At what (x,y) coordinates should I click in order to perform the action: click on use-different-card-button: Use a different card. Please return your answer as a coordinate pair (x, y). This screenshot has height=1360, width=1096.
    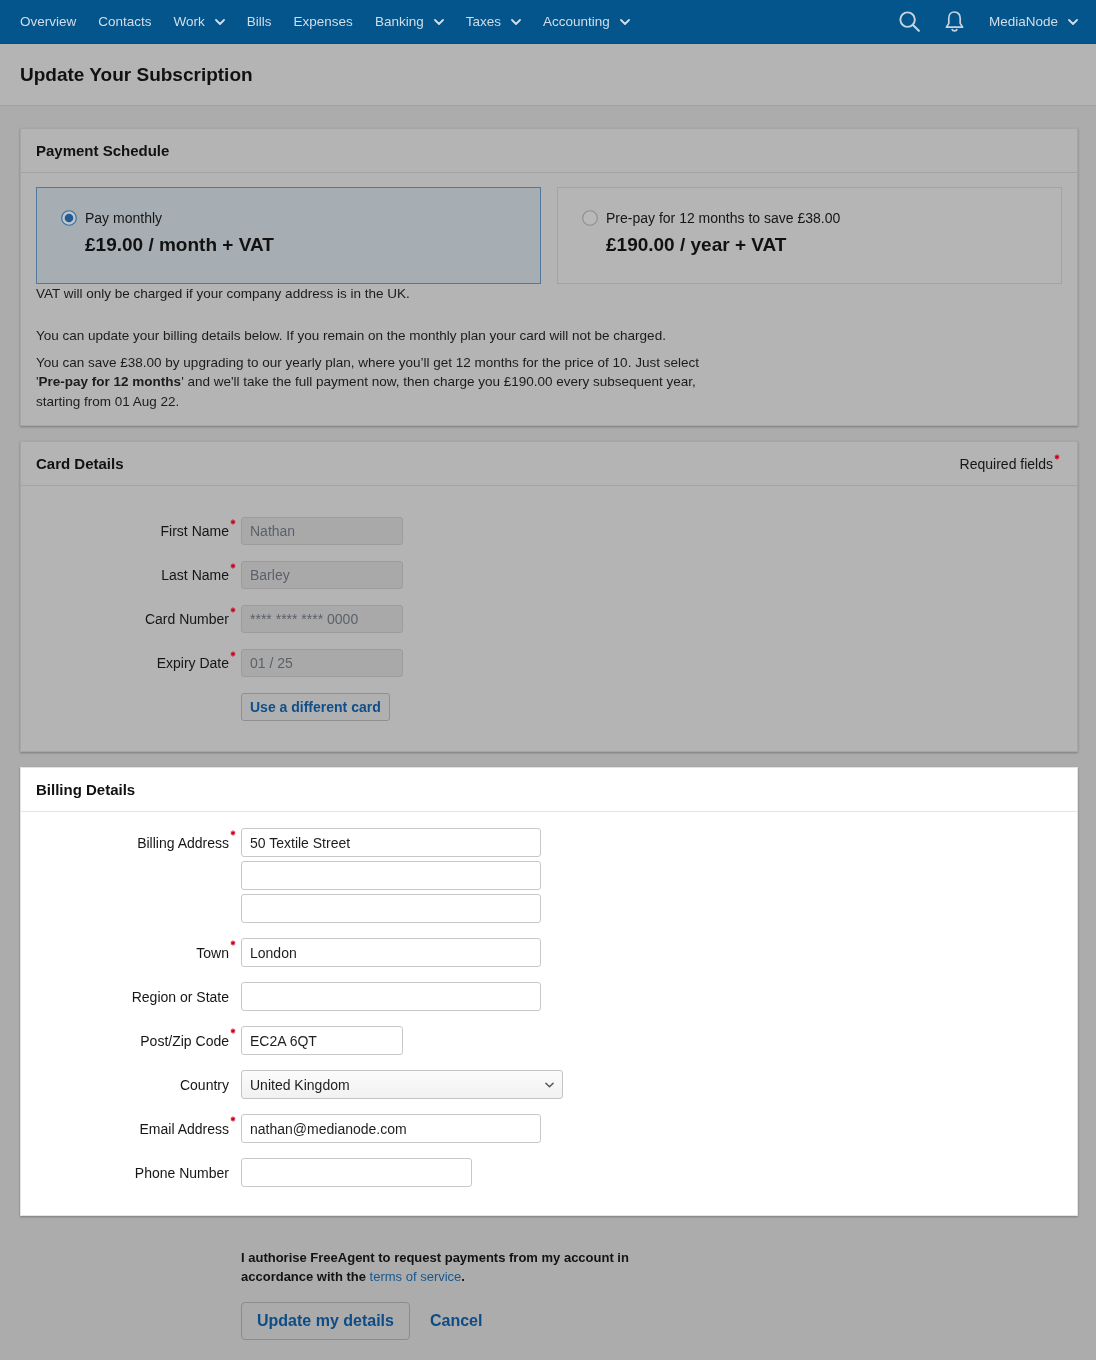
    Looking at the image, I should click on (315, 707).